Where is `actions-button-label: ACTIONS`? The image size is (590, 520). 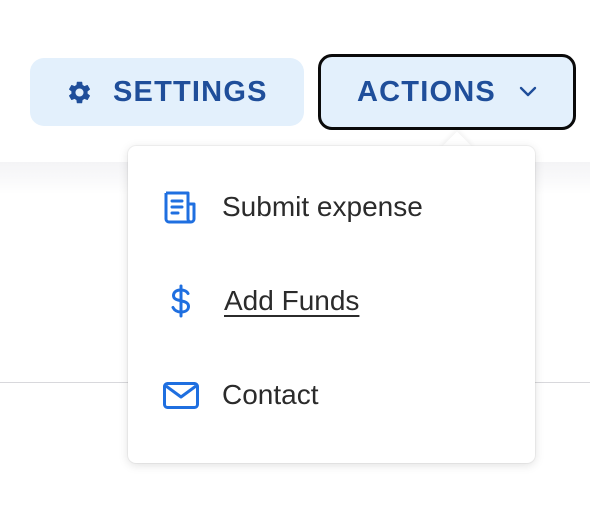
actions-button-label: ACTIONS is located at coordinates (426, 91).